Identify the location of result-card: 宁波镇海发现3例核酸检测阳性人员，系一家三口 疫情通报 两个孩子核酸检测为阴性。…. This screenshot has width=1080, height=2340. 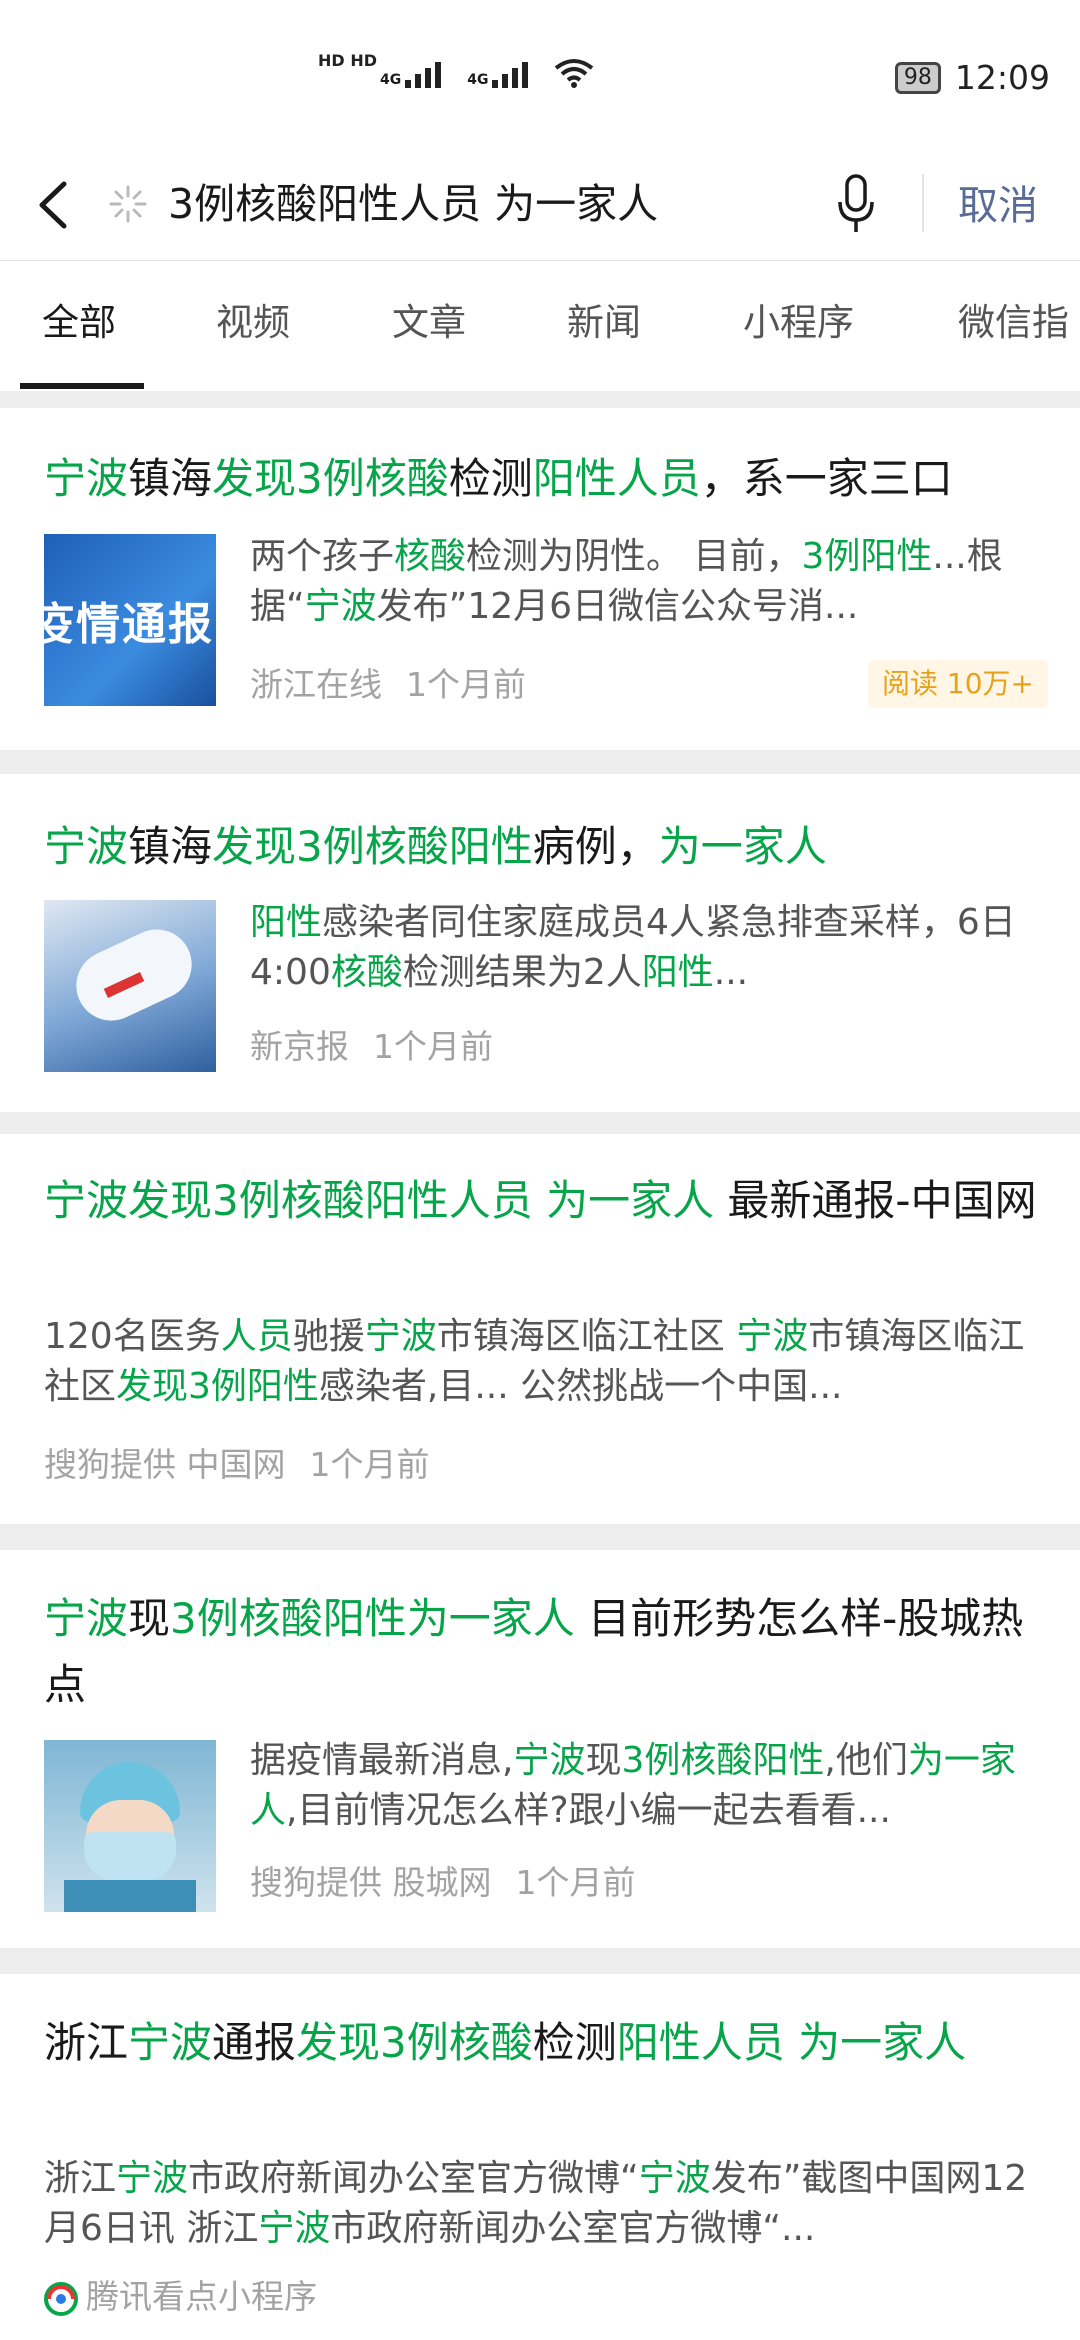
(540, 579).